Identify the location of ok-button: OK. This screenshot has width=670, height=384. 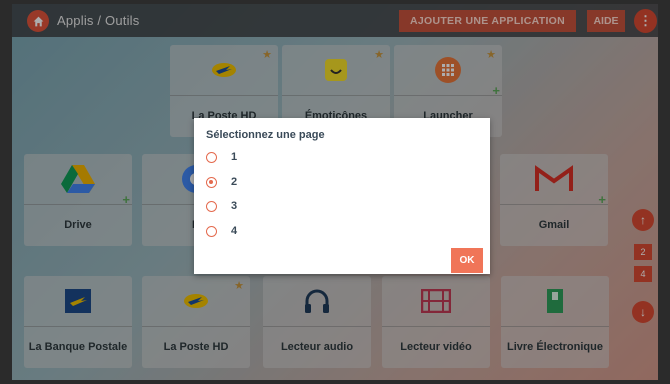
(467, 260).